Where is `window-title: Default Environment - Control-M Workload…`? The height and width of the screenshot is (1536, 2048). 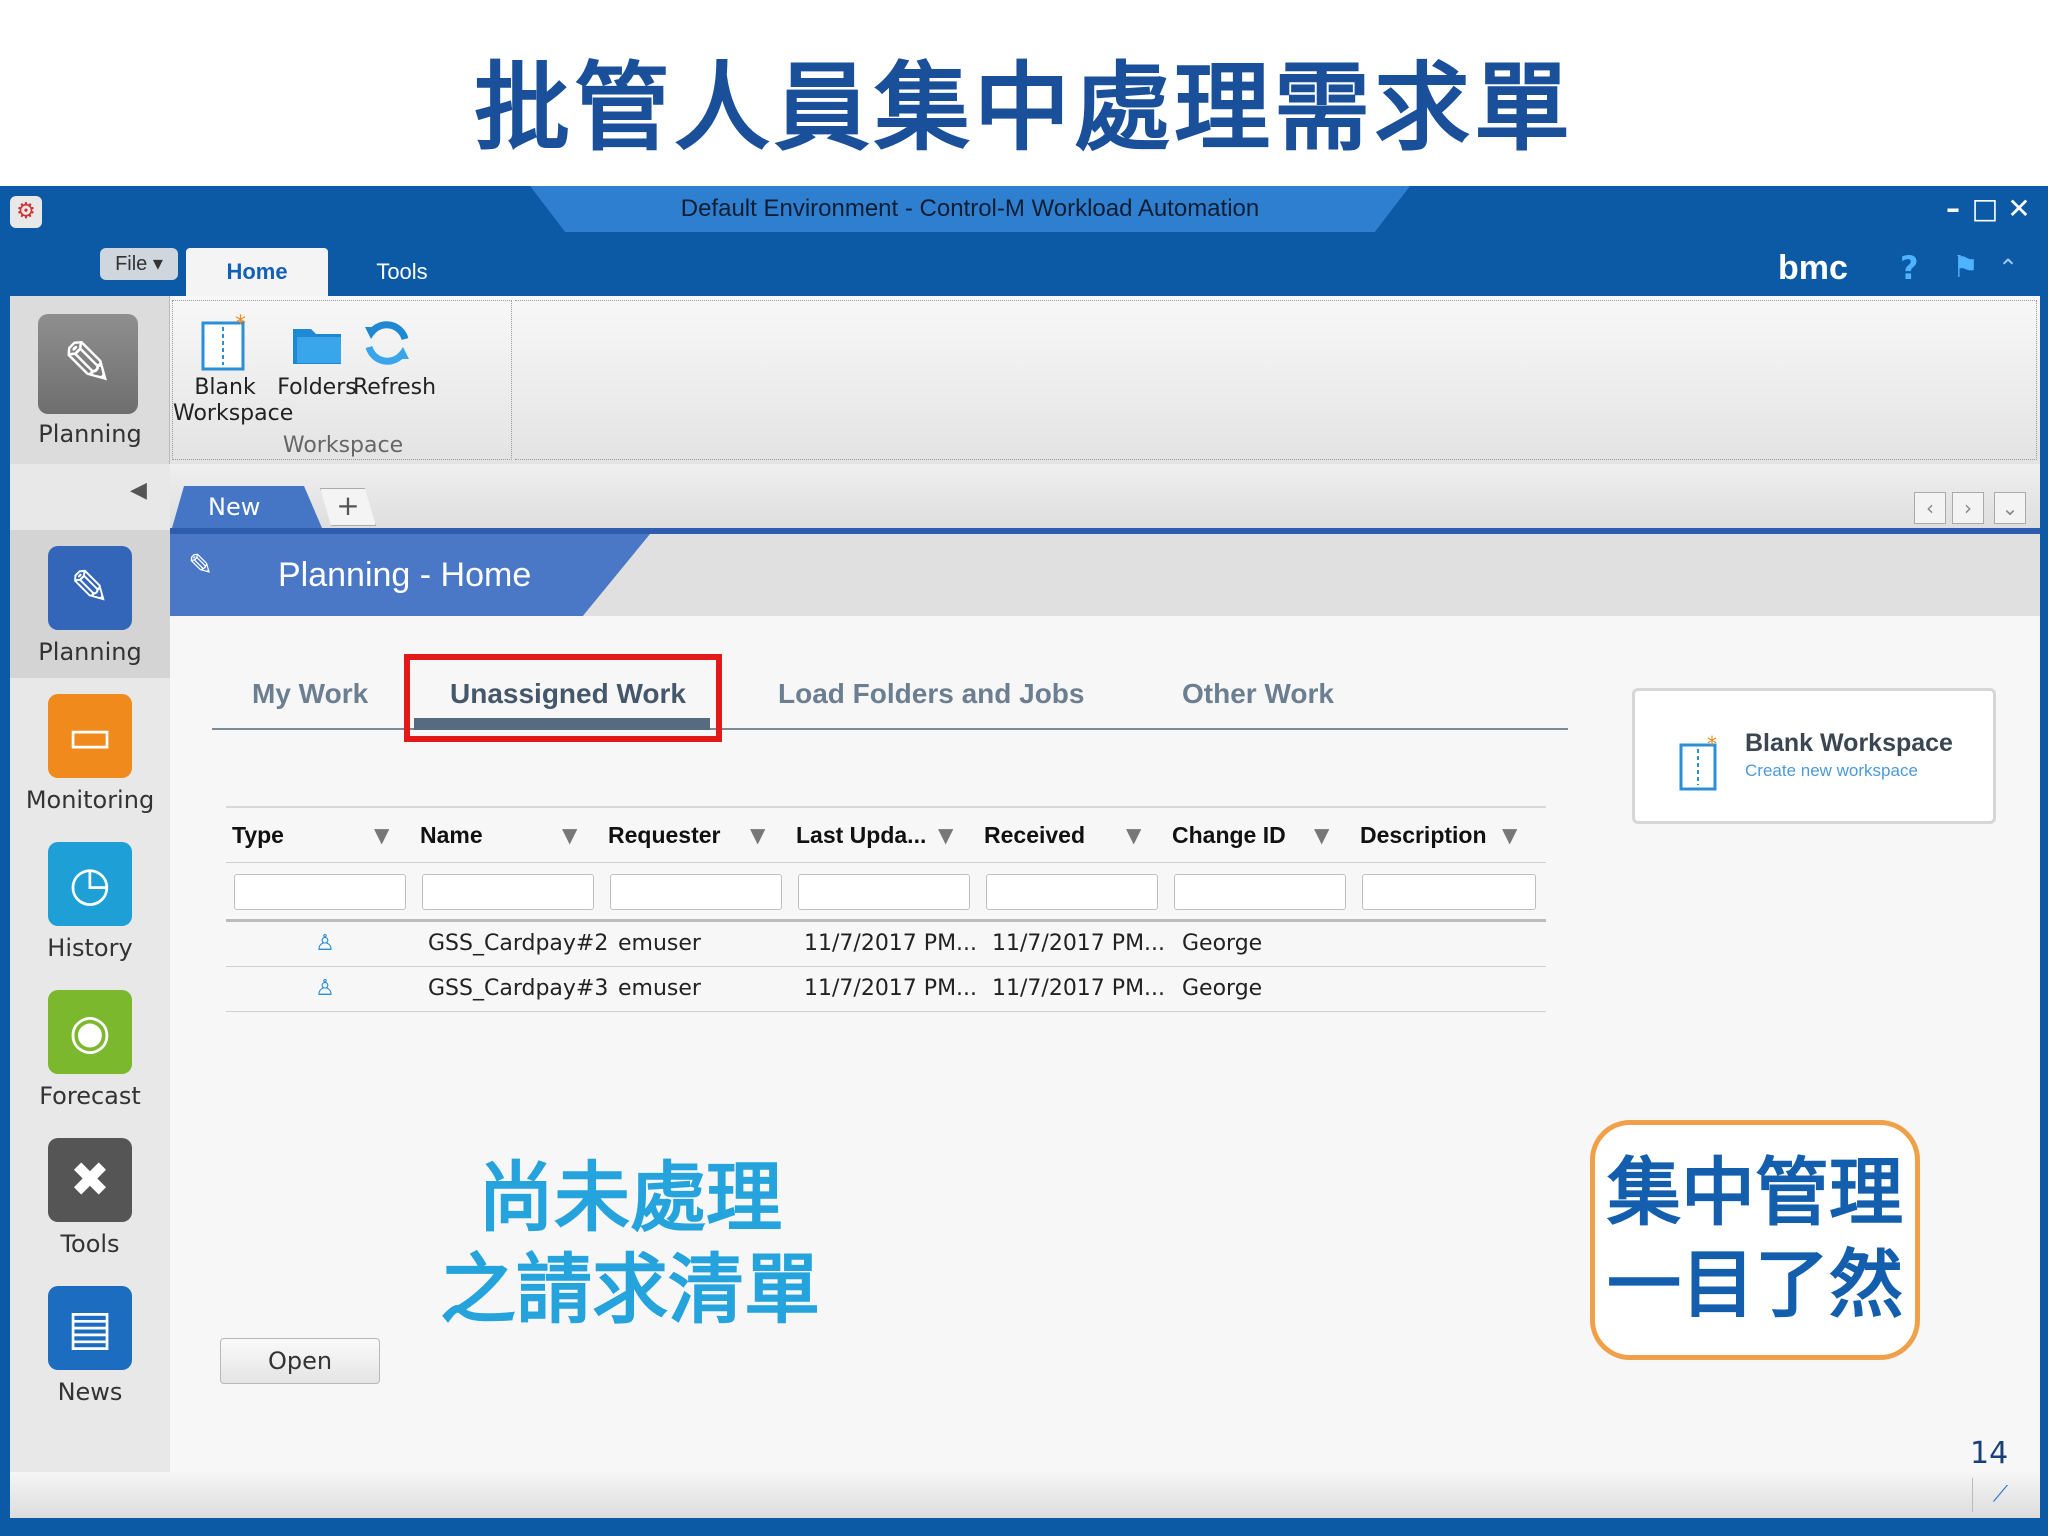 window-title: Default Environment - Control-M Workload… is located at coordinates (970, 208).